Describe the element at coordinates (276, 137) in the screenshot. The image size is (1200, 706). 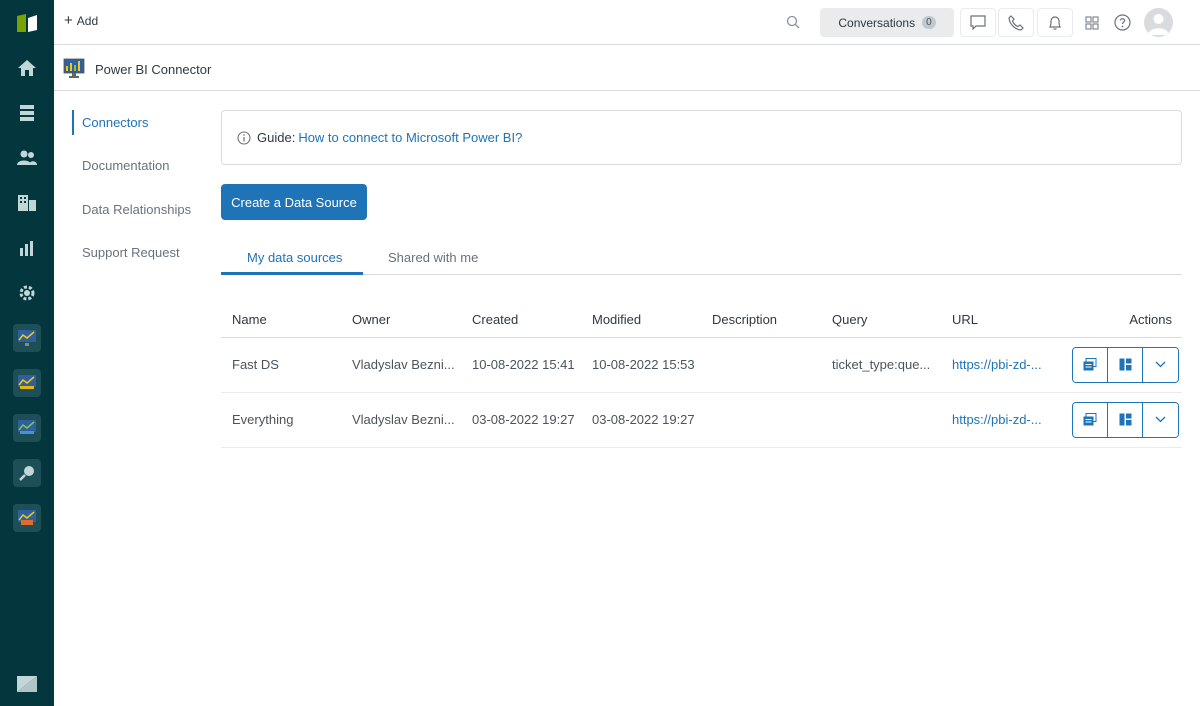
I see `guide-prefix: Guide:` at that location.